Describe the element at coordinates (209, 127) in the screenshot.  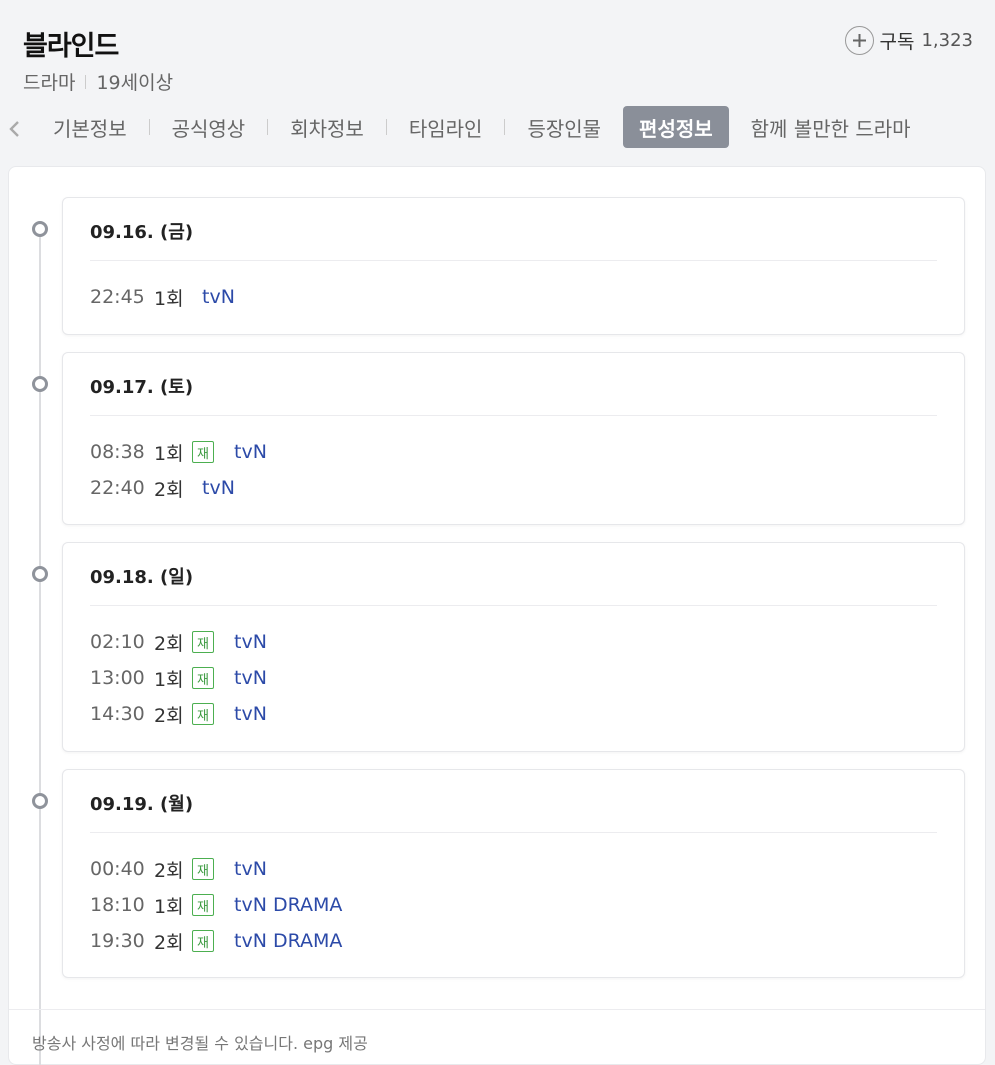
I see `tab-official-videos: 공식영상` at that location.